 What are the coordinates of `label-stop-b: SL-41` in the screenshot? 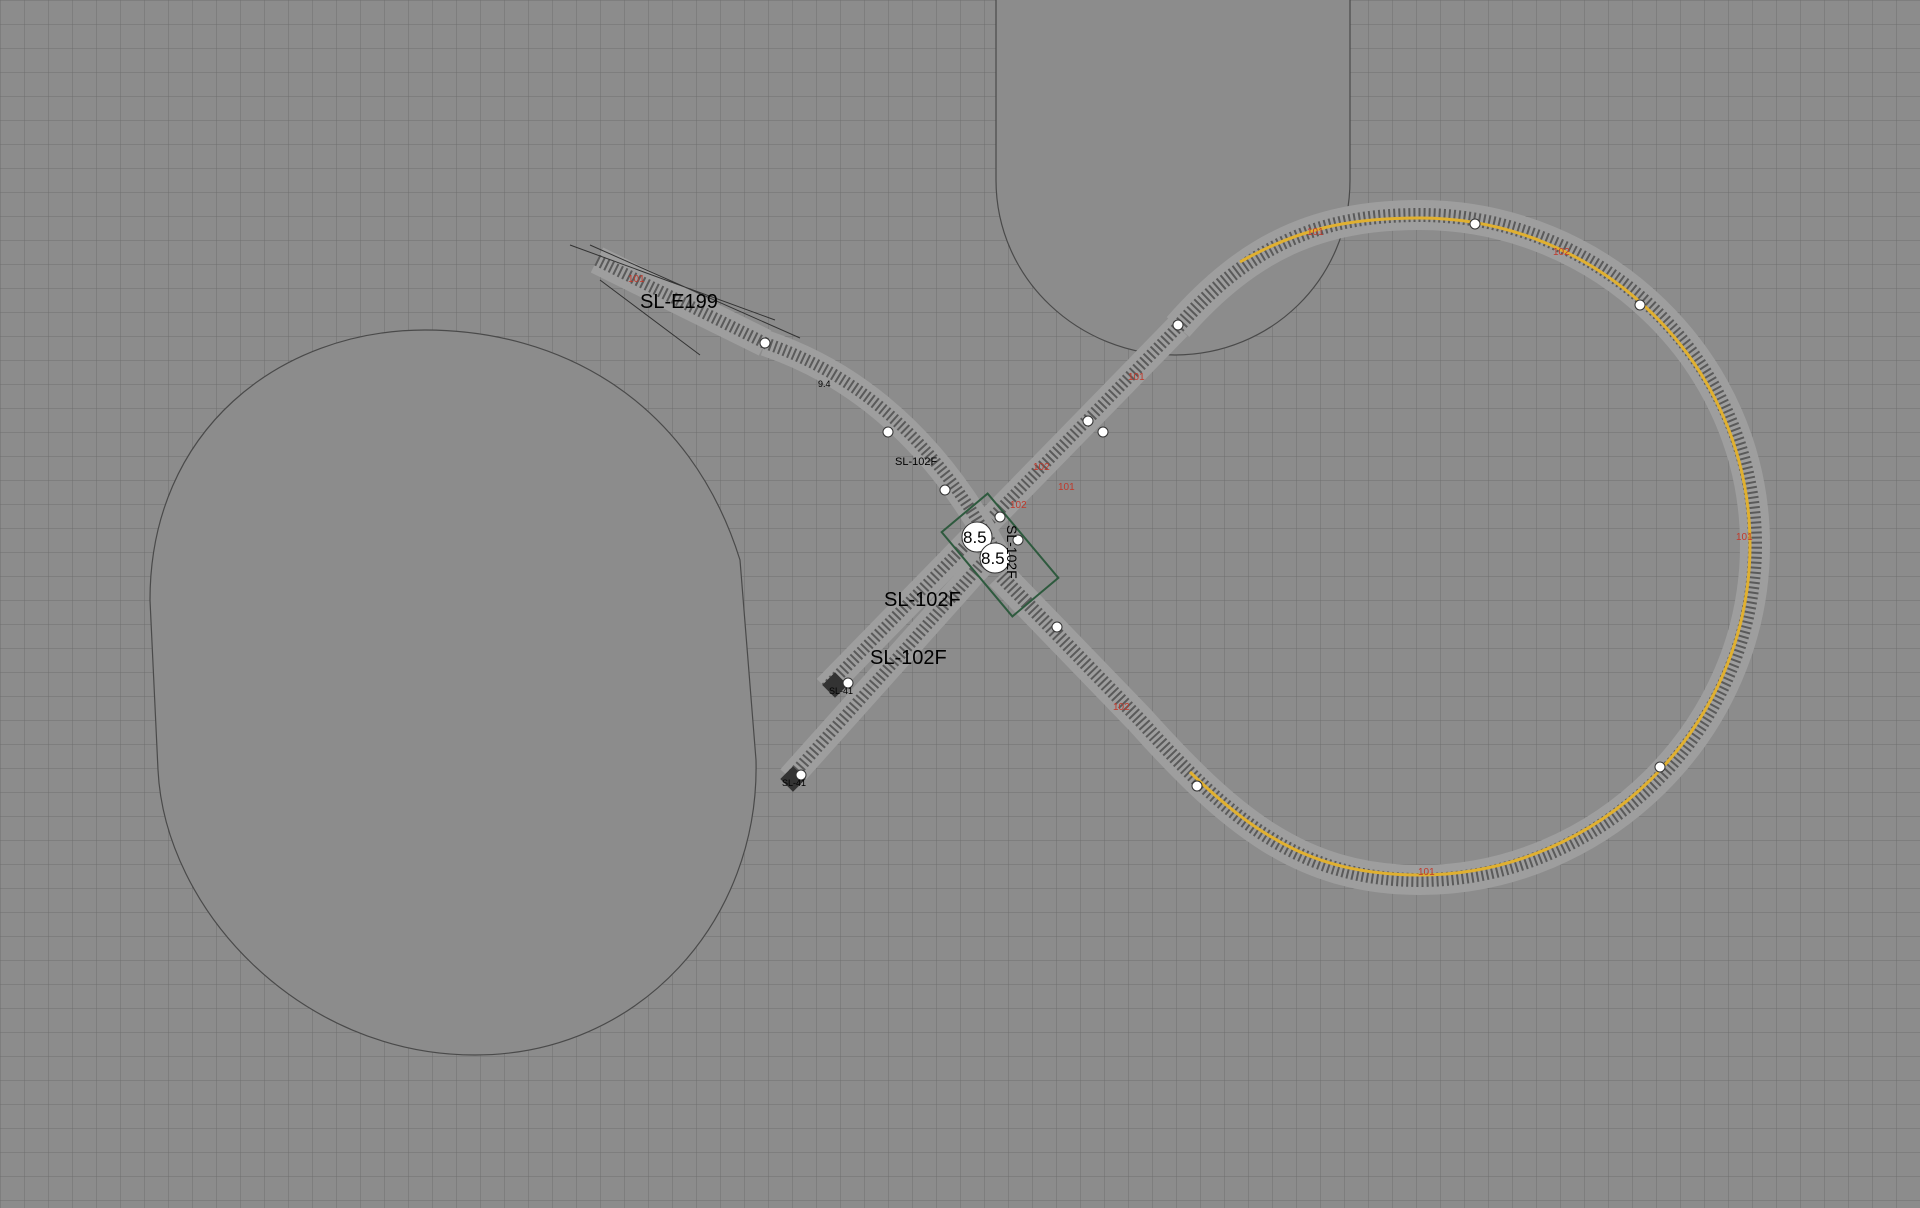 It's located at (794, 783).